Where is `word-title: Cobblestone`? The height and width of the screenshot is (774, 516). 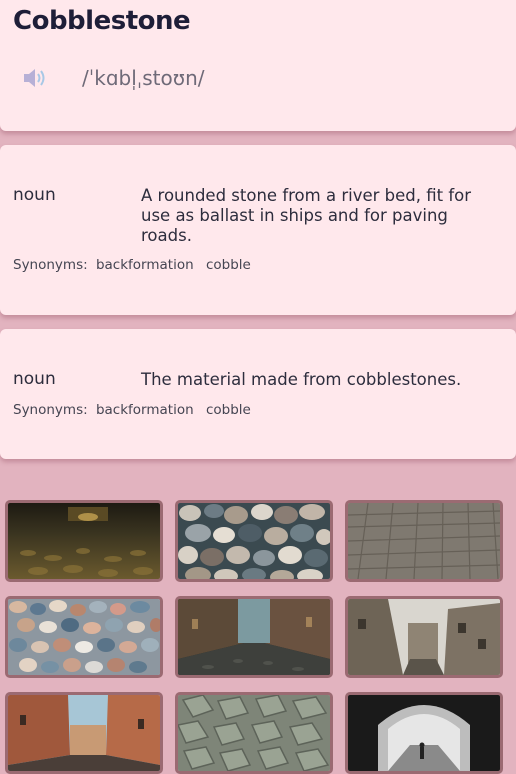 word-title: Cobblestone is located at coordinates (102, 21).